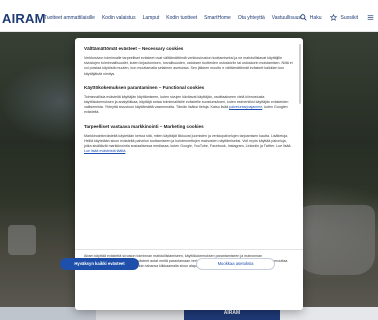 This screenshot has height=320, width=378. Describe the element at coordinates (286, 18) in the screenshot. I see `nav-item-responsibility: Vastuullisuus` at that location.